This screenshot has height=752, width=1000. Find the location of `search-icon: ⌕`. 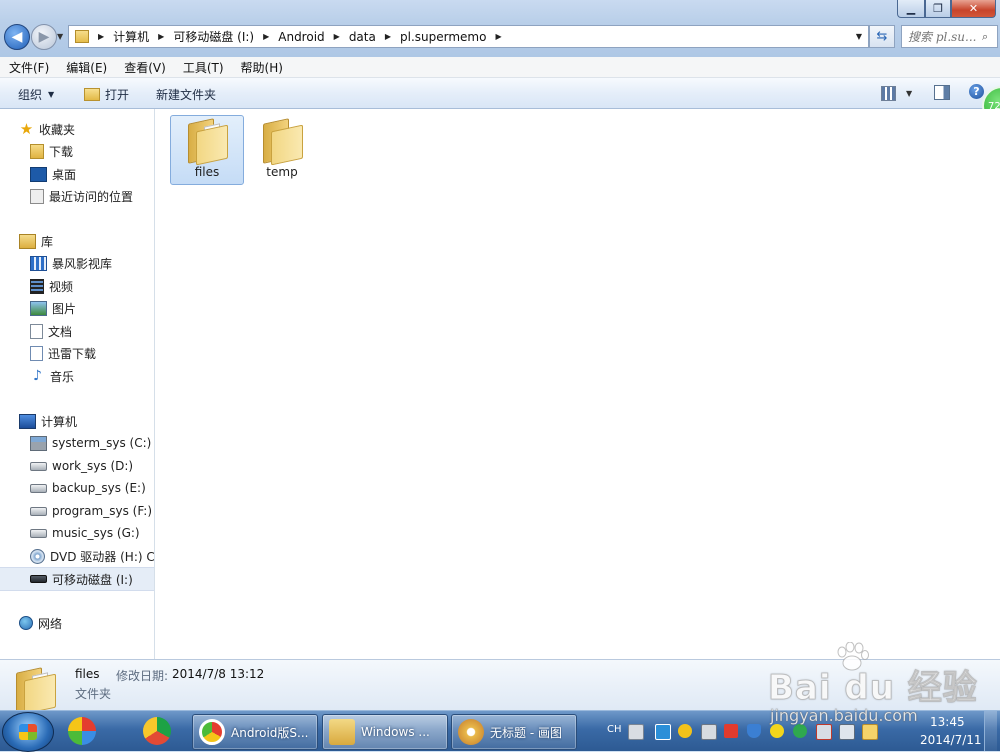

search-icon: ⌕ is located at coordinates (985, 37).